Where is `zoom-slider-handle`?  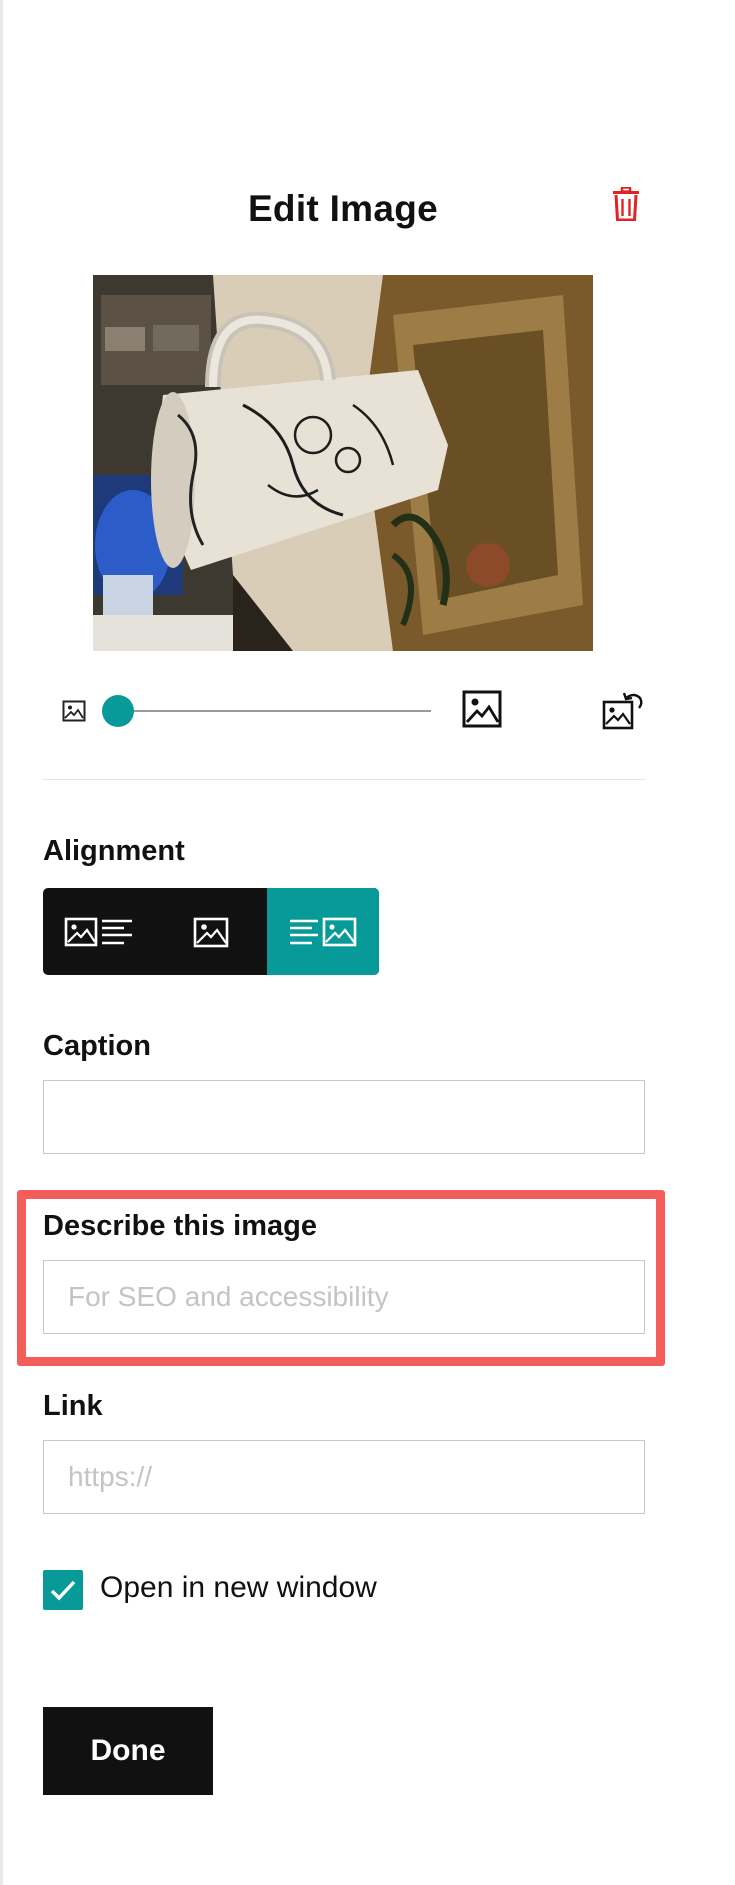 zoom-slider-handle is located at coordinates (118, 711).